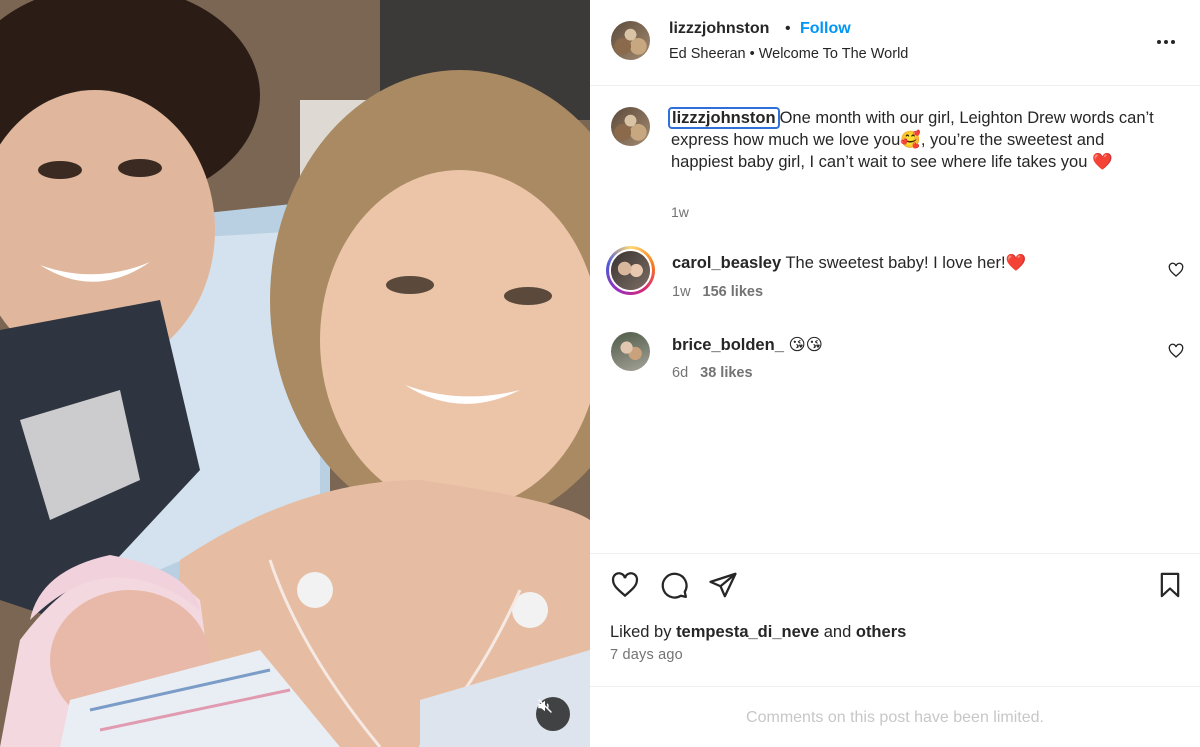 The height and width of the screenshot is (747, 1200). I want to click on speaker-muted-icon, so click(545, 706).